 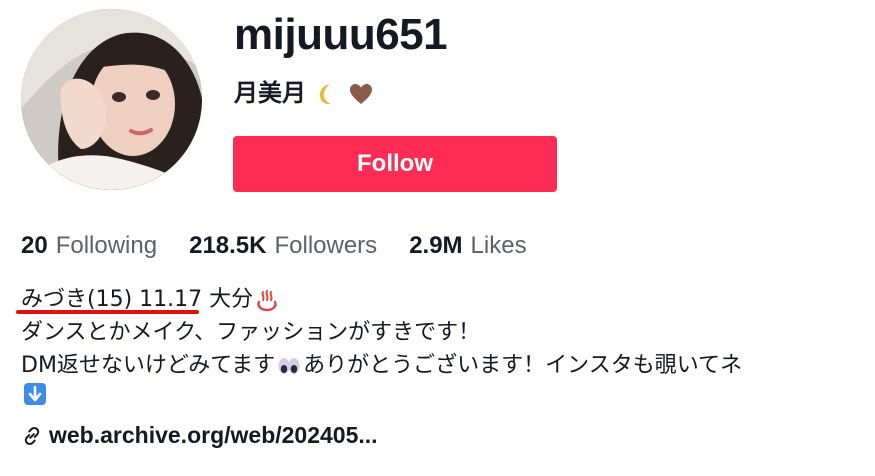 What do you see at coordinates (35, 394) in the screenshot?
I see `down-arrow-icon` at bounding box center [35, 394].